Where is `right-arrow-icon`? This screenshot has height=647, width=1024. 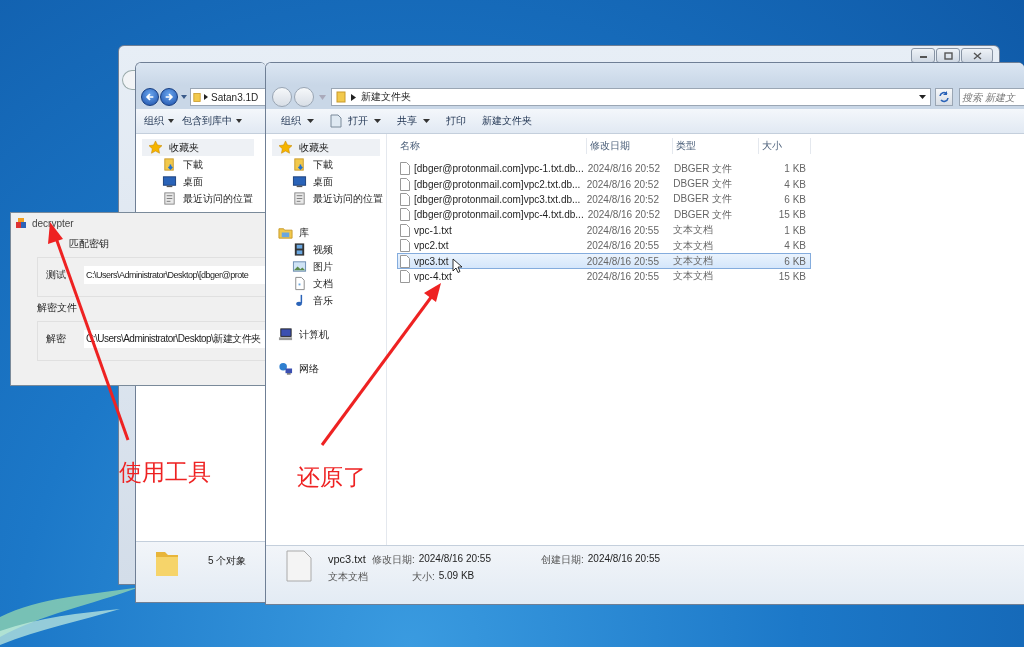 right-arrow-icon is located at coordinates (169, 97).